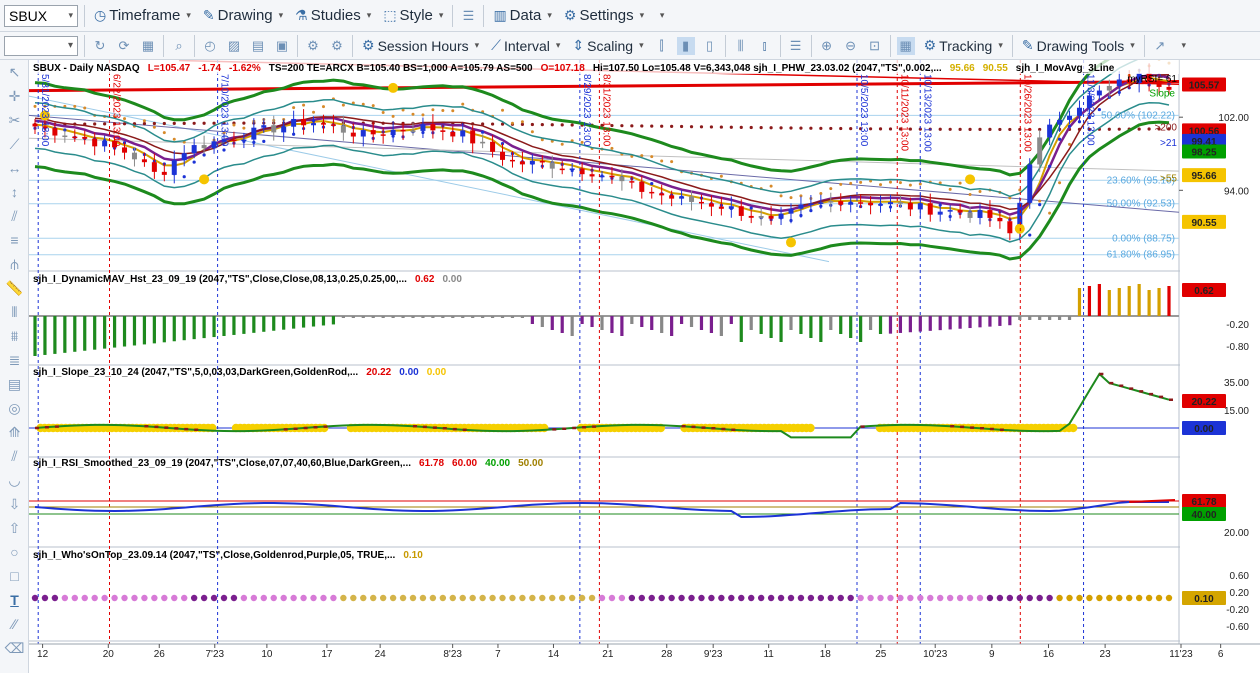  Describe the element at coordinates (14, 192) in the screenshot. I see `vertical-line-icon: ↕` at that location.